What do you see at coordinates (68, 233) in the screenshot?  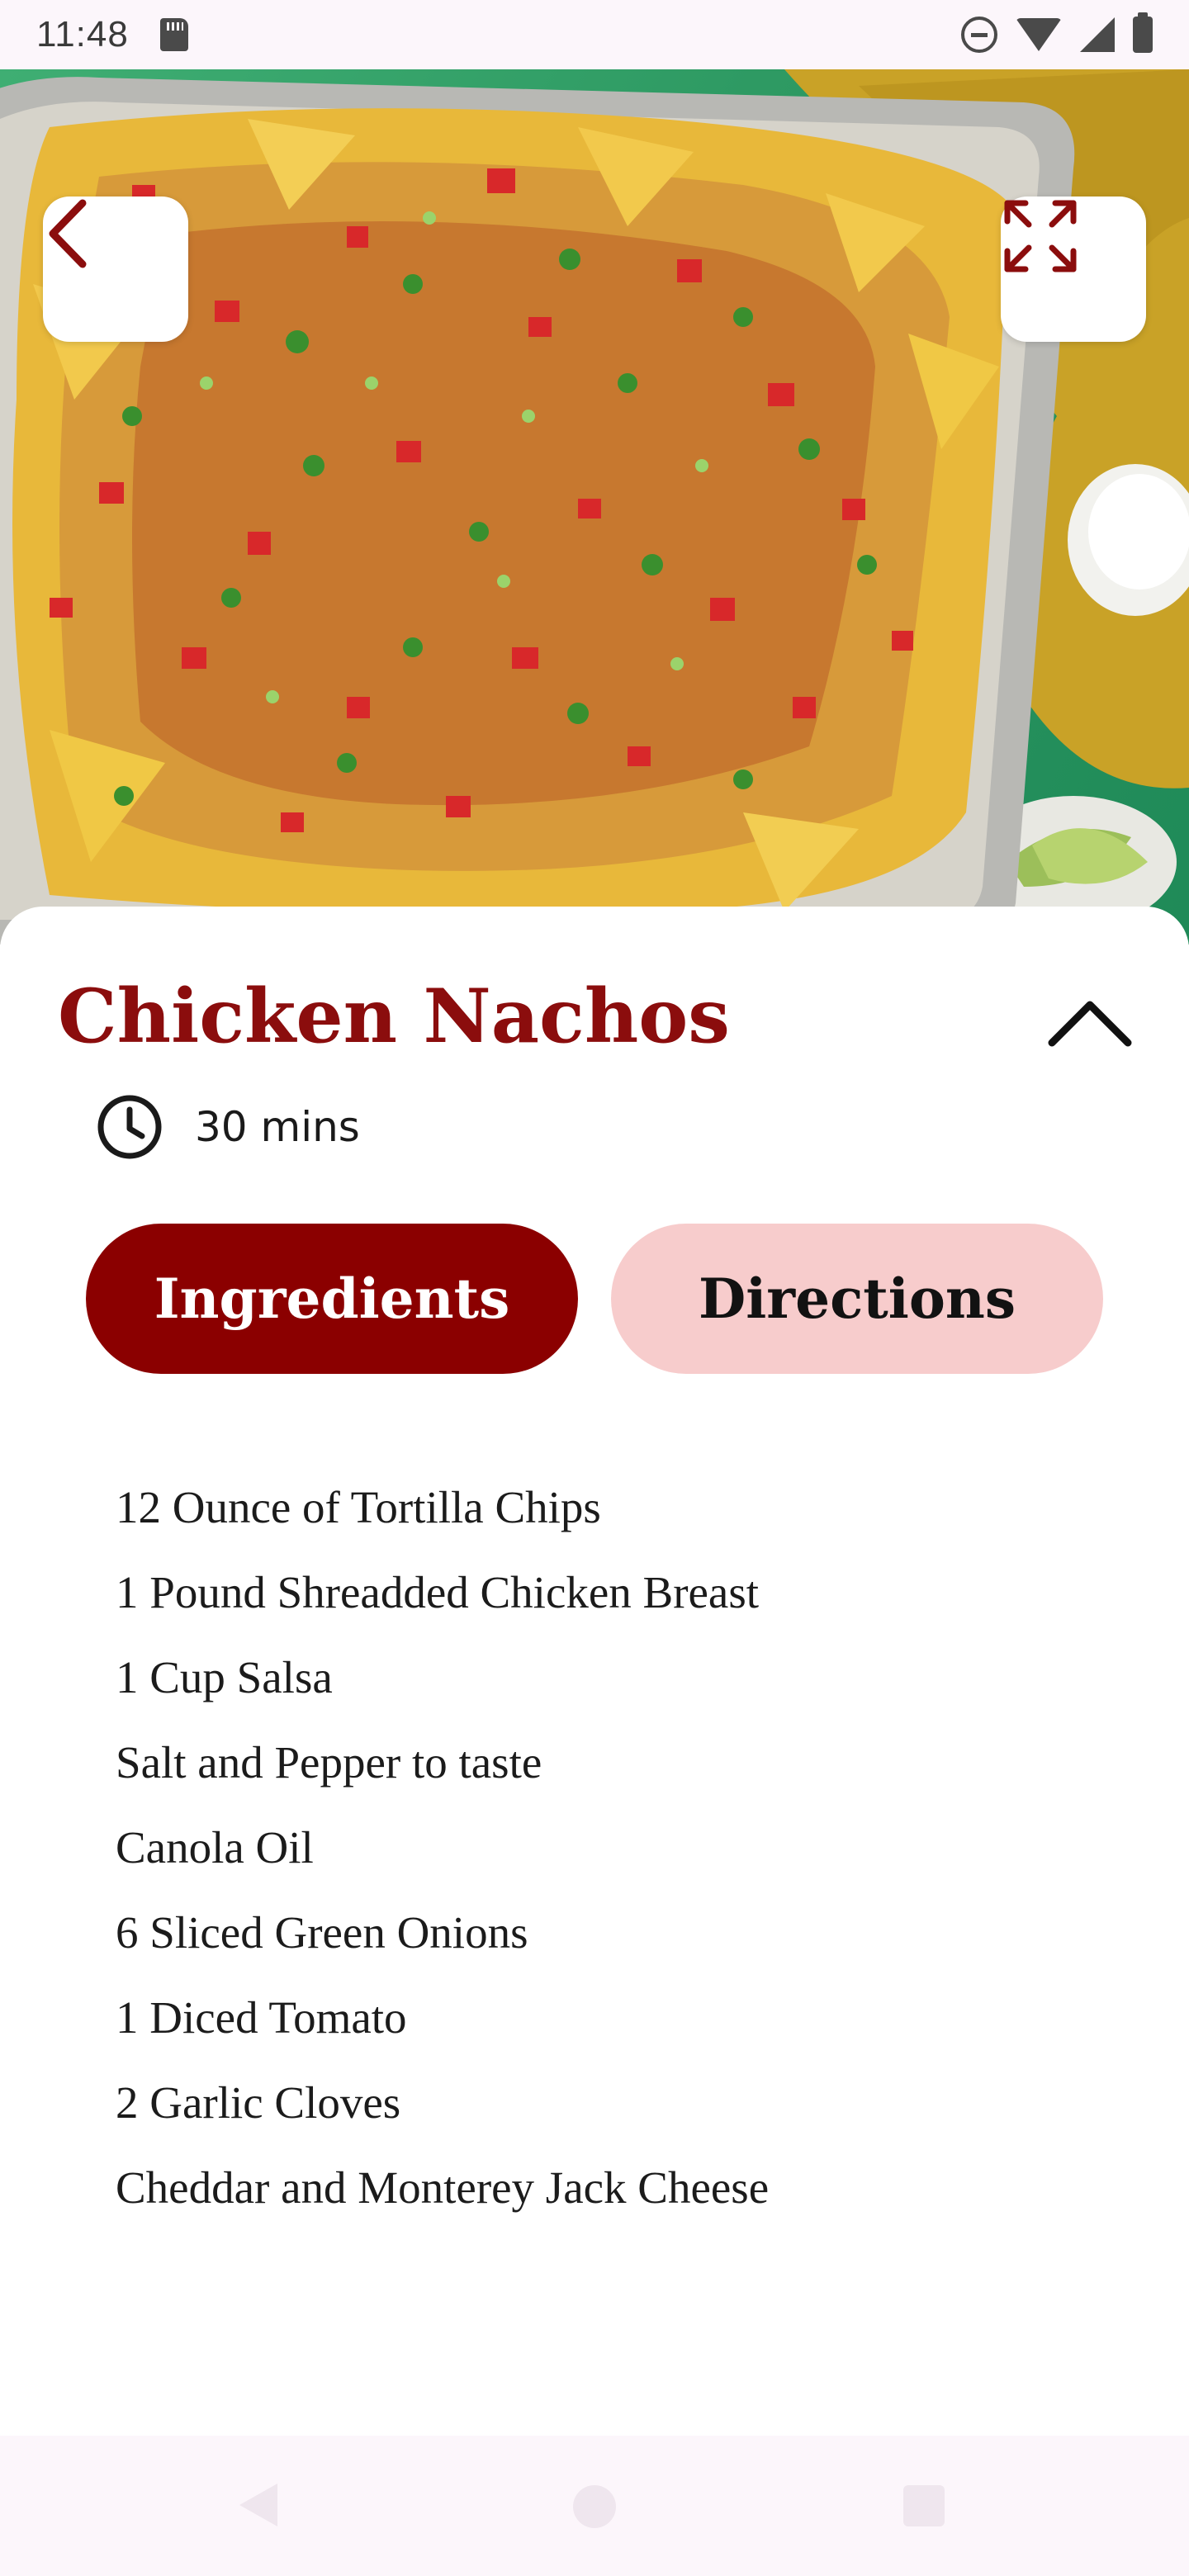 I see `chevron-left-icon` at bounding box center [68, 233].